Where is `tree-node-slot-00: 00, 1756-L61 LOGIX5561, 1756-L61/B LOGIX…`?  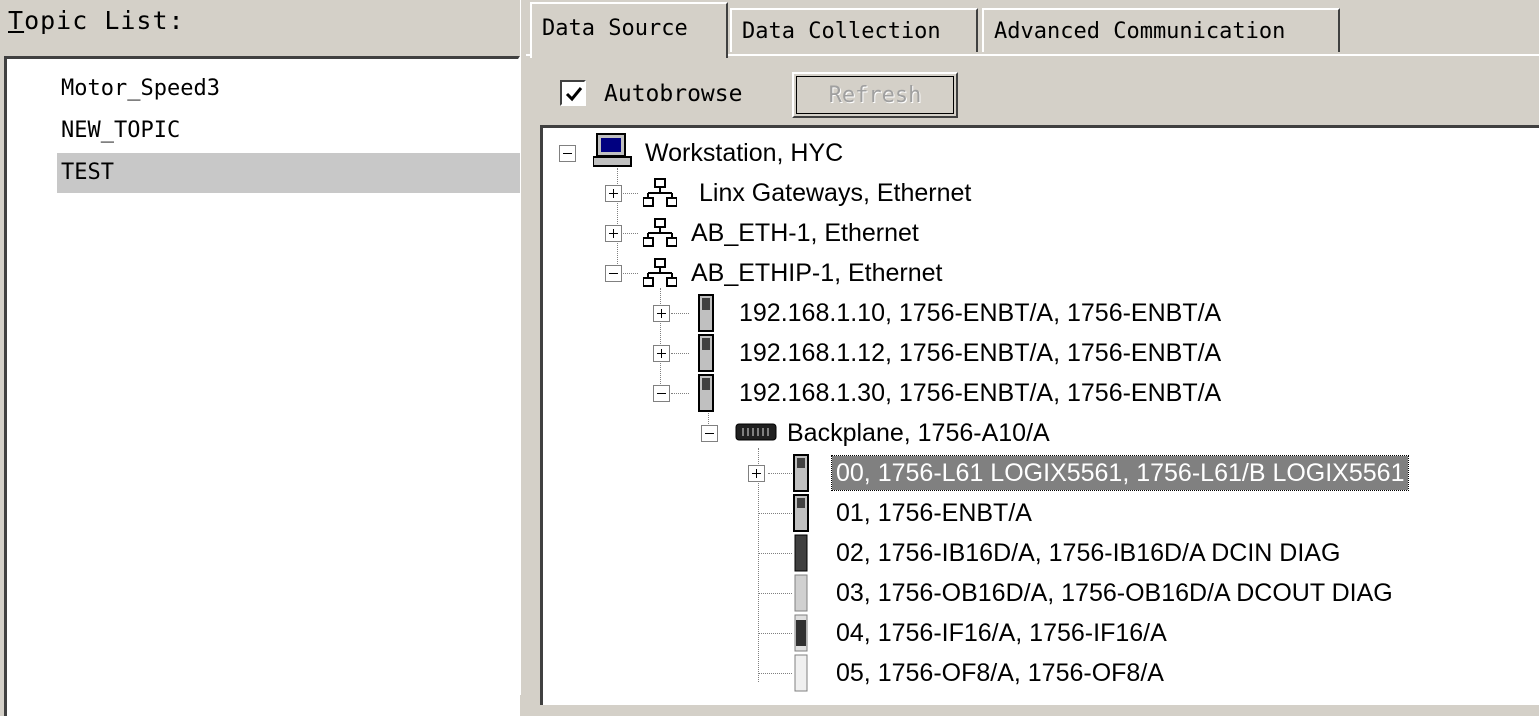
tree-node-slot-00: 00, 1756-L61 LOGIX5561, 1756-L61/B LOGIX… is located at coordinates (1120, 473).